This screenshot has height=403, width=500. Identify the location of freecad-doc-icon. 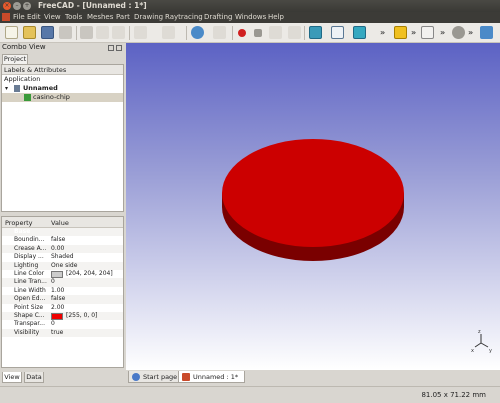
(186, 377).